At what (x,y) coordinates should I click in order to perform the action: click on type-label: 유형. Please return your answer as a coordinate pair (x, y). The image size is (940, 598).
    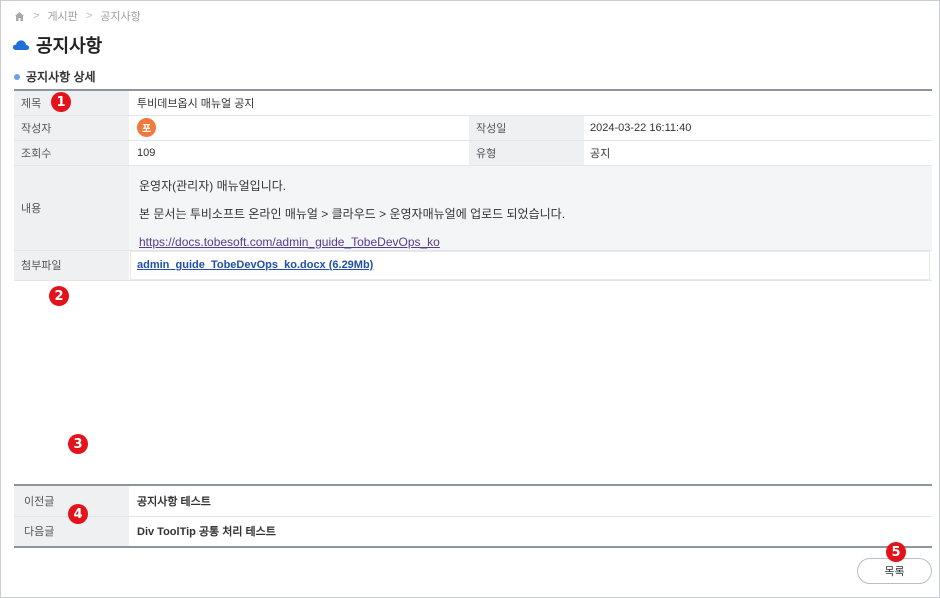
    Looking at the image, I should click on (526, 153).